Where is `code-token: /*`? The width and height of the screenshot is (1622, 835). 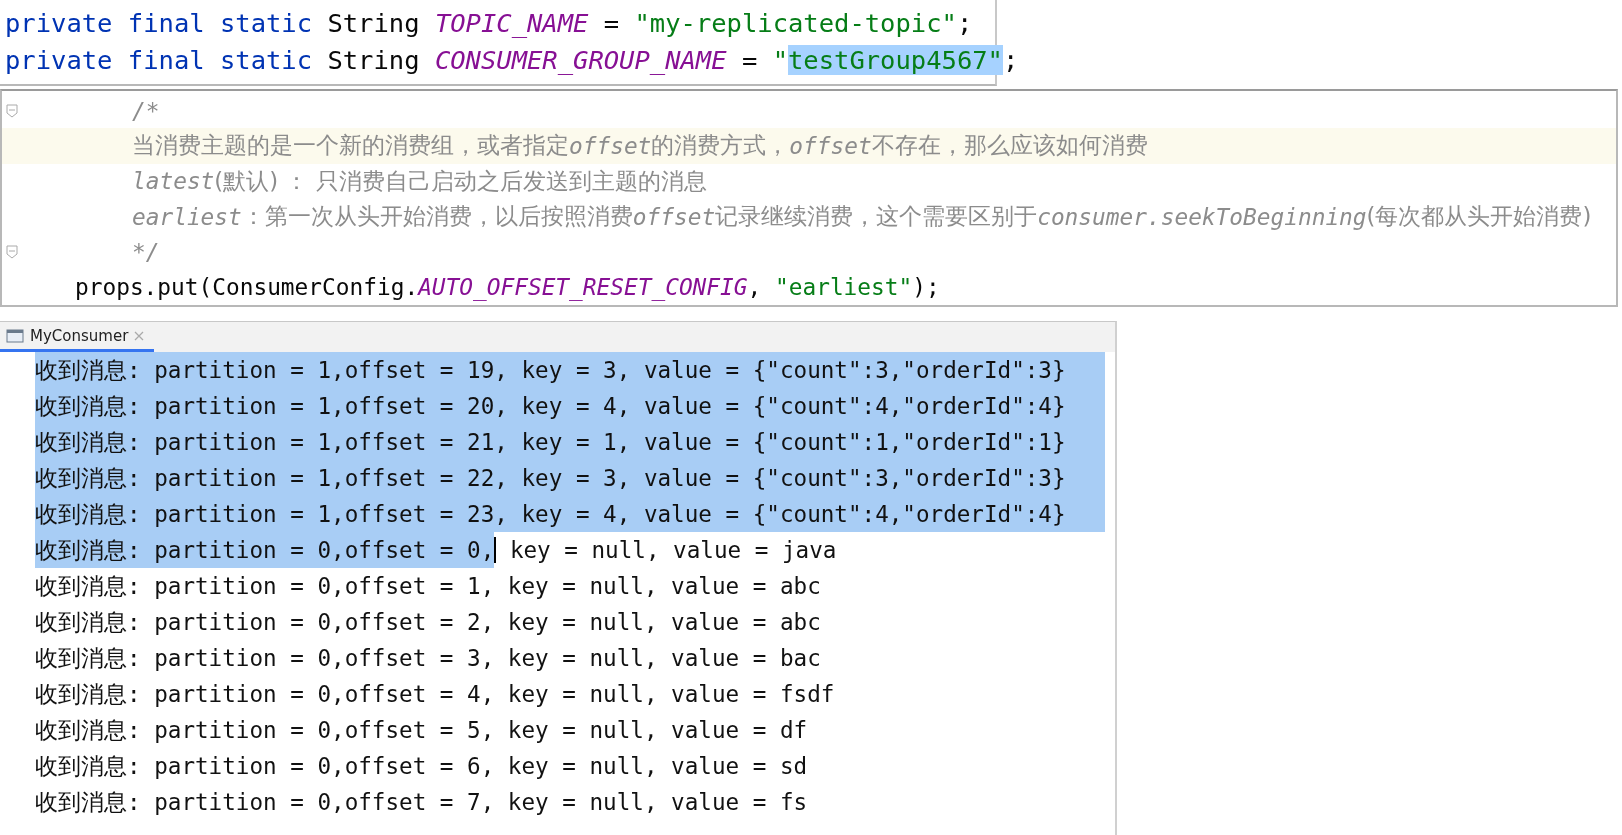
code-token: /* is located at coordinates (146, 110).